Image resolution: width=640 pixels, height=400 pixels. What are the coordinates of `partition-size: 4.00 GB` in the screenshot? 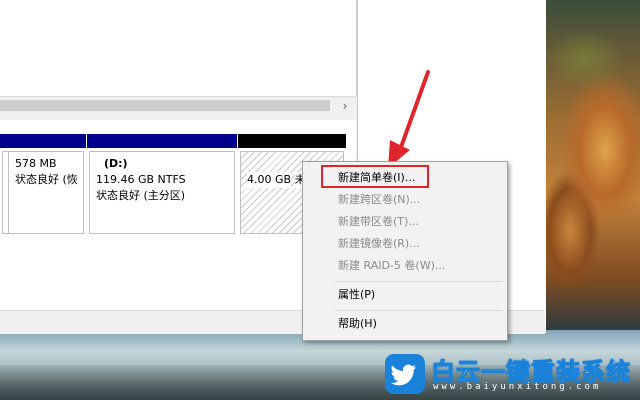 It's located at (269, 180).